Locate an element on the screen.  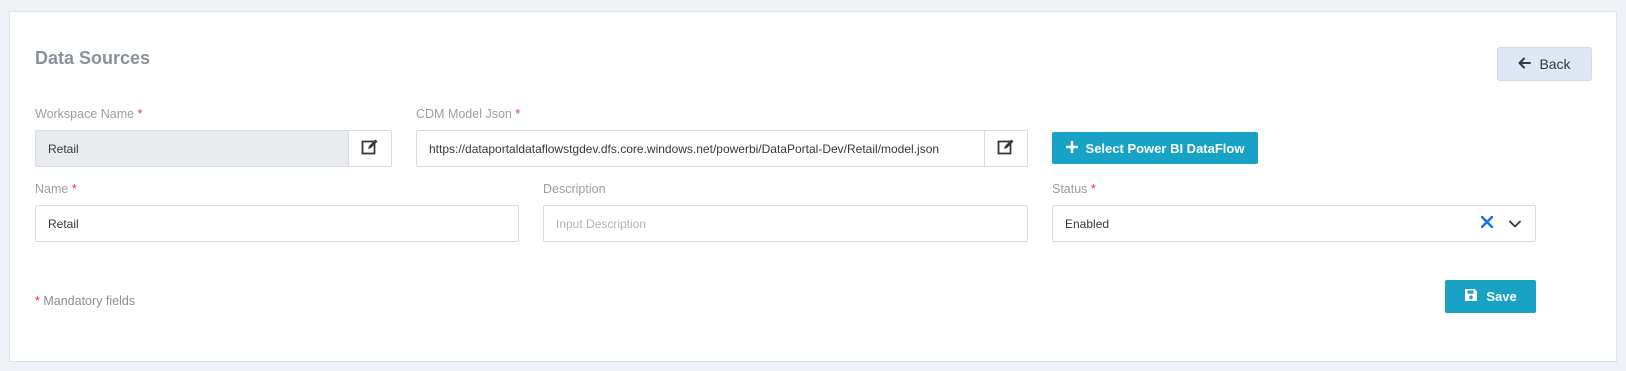
floppy-disk-icon is located at coordinates (1471, 296).